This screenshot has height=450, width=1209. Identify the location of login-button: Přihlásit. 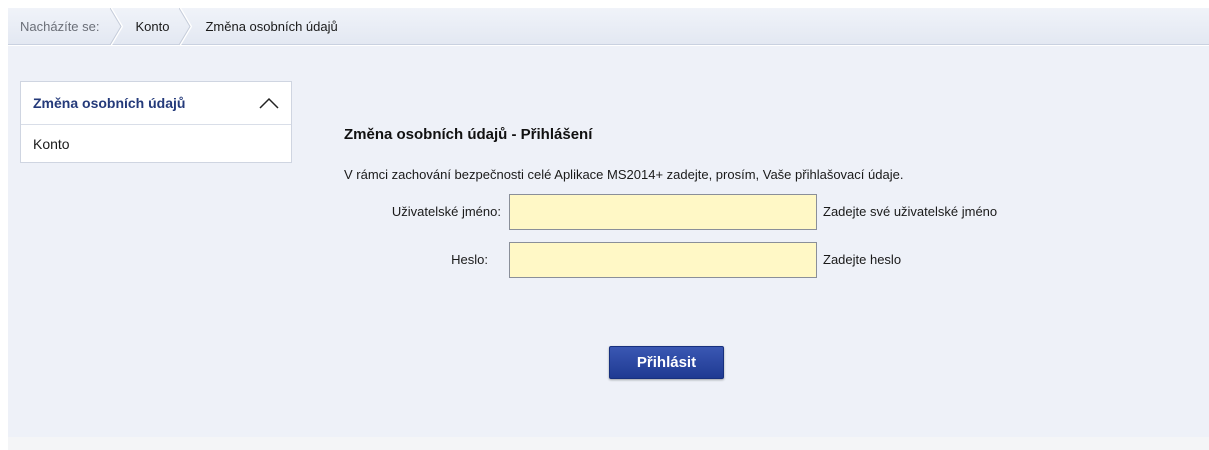
(666, 362).